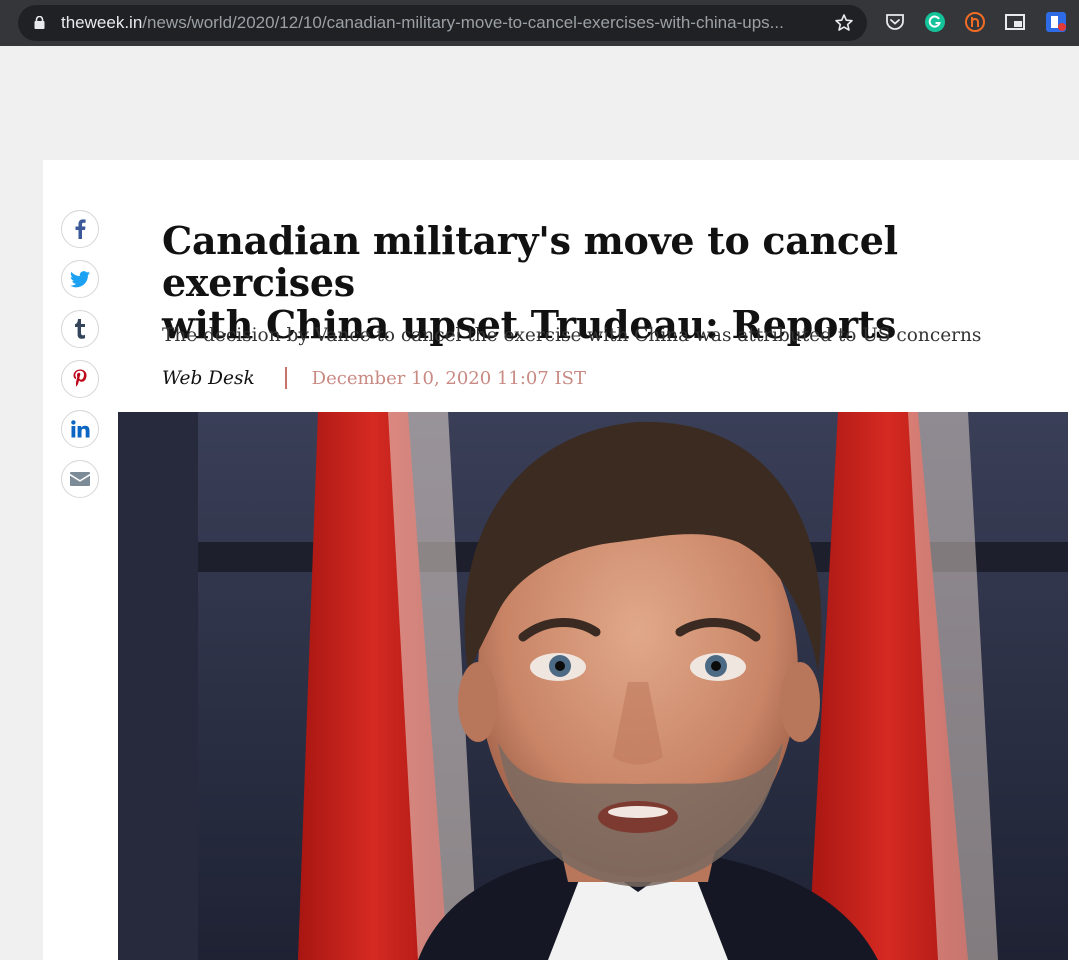  I want to click on email-share-button, so click(80, 479).